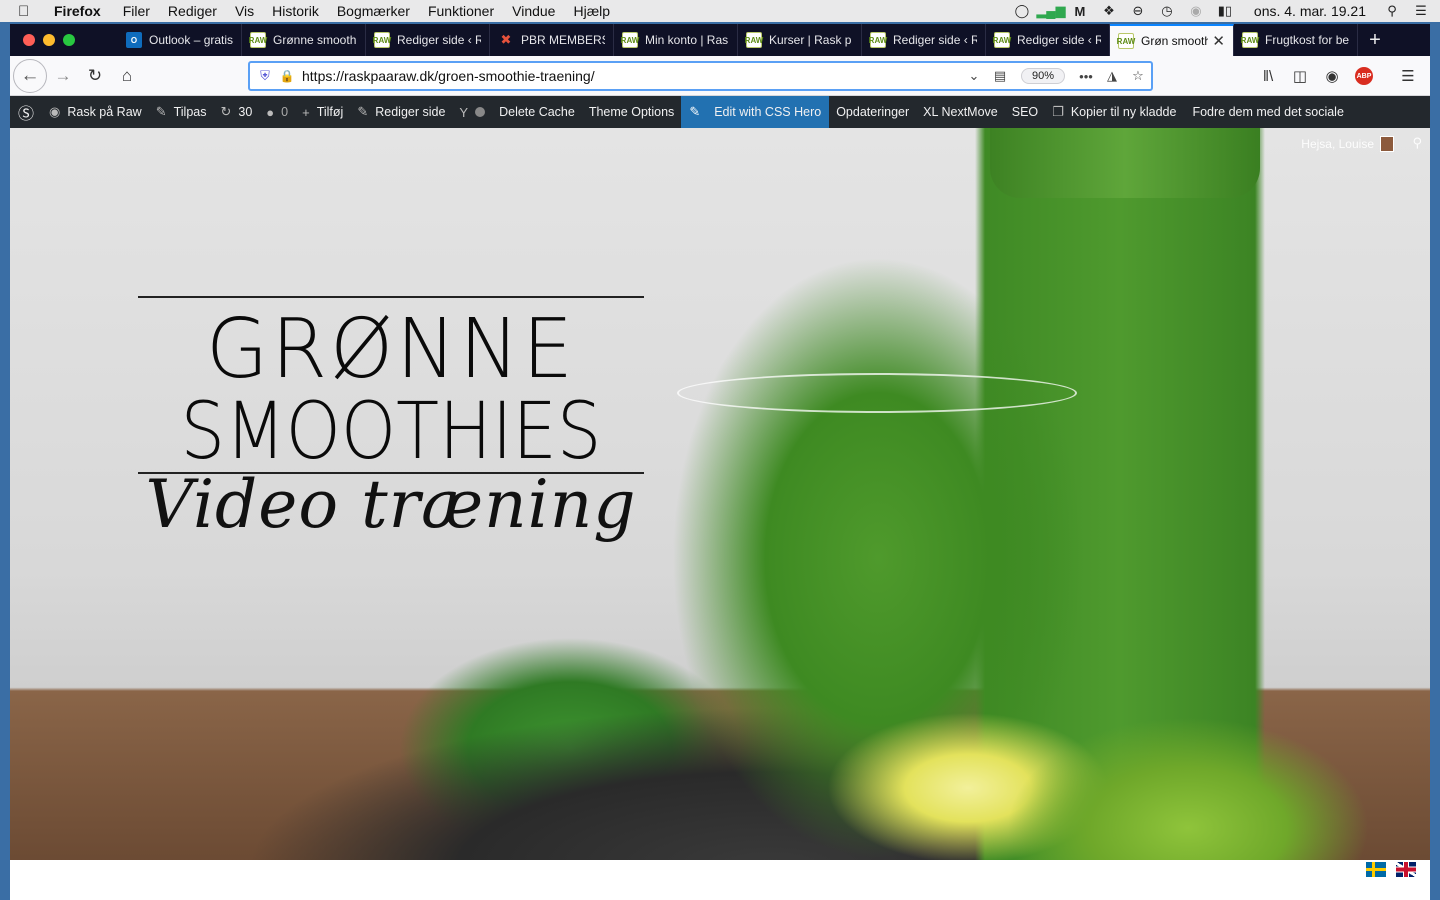 The width and height of the screenshot is (1440, 900). I want to click on url-input, so click(628, 76).